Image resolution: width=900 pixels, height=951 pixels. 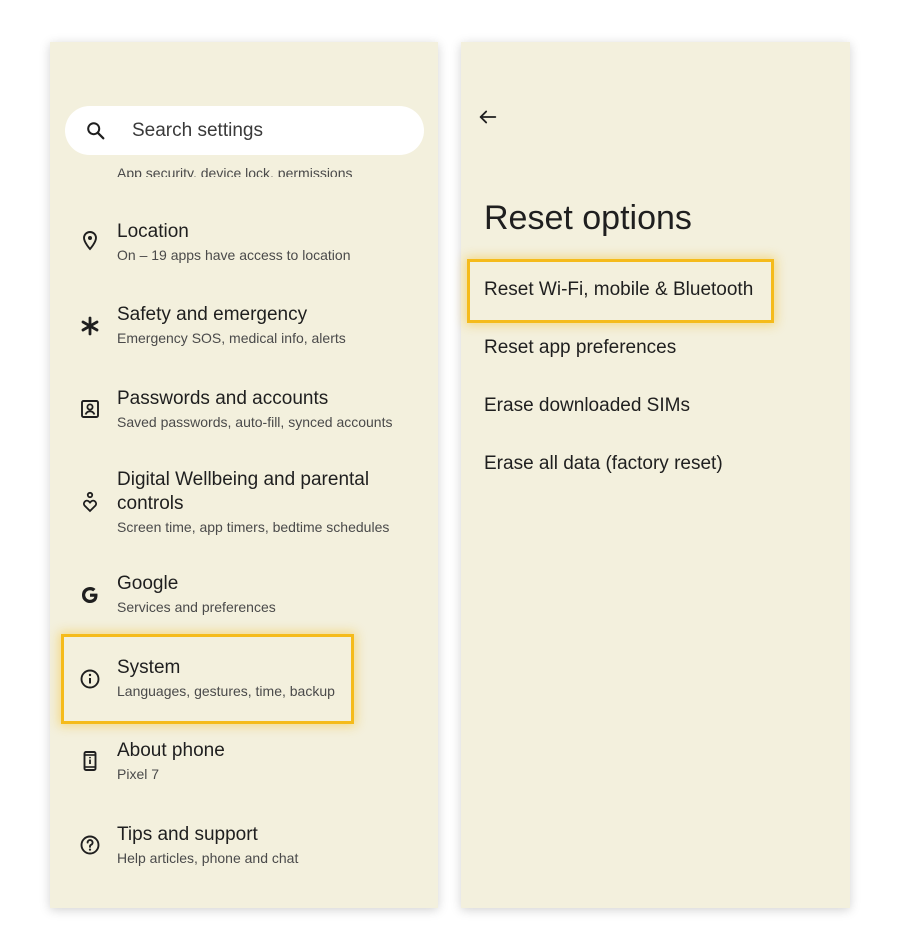 I want to click on reset-wifi-mobile-bluetooth-option: Reset Wi-Fi, mobile & Bluetooth, so click(x=618, y=290).